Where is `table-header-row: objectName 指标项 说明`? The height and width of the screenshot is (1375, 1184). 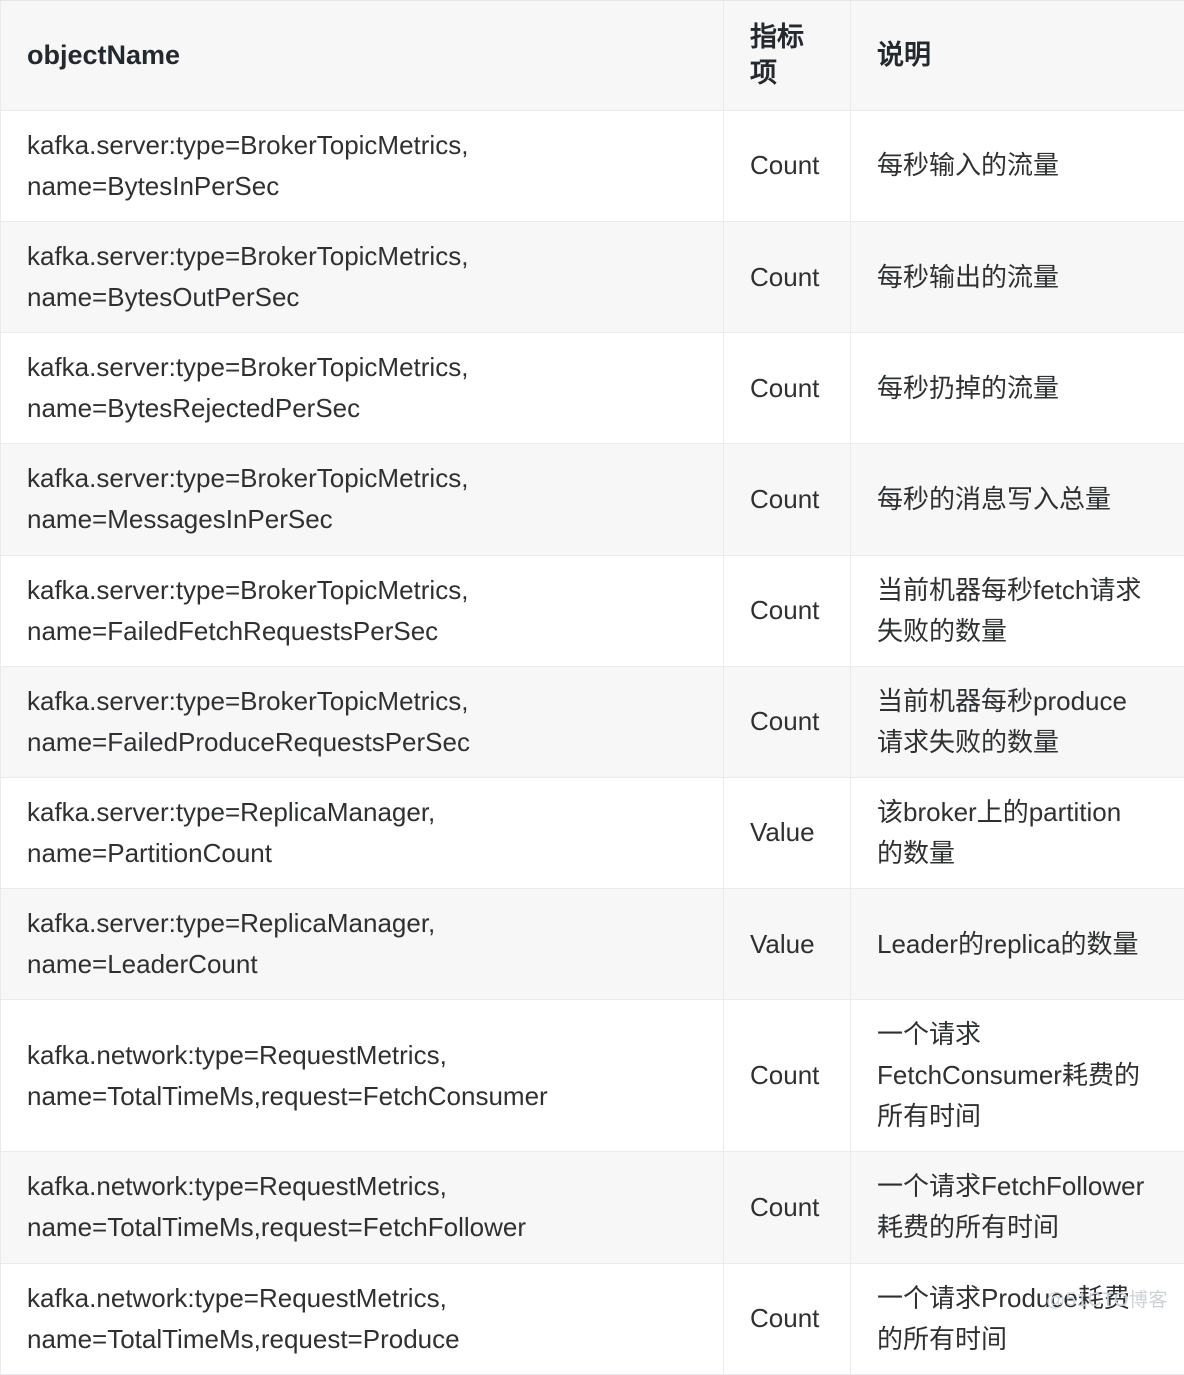
table-header-row: objectName 指标项 说明 is located at coordinates (592, 56).